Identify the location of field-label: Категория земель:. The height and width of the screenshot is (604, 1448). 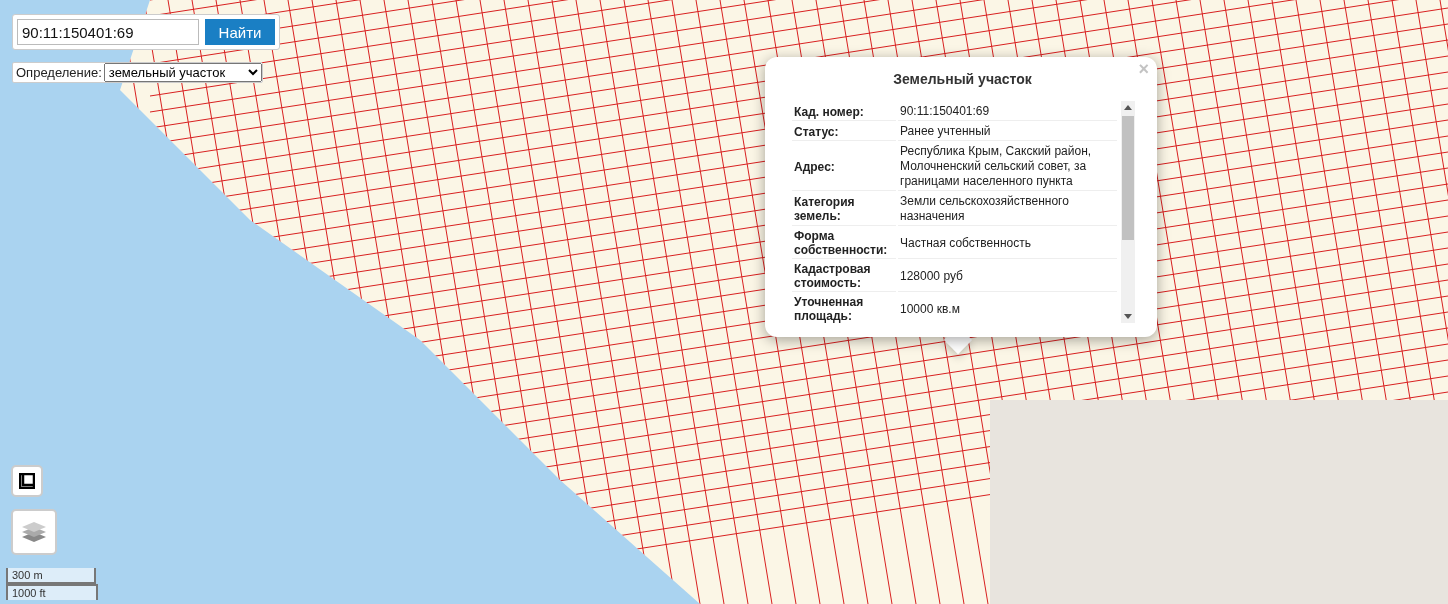
(844, 209).